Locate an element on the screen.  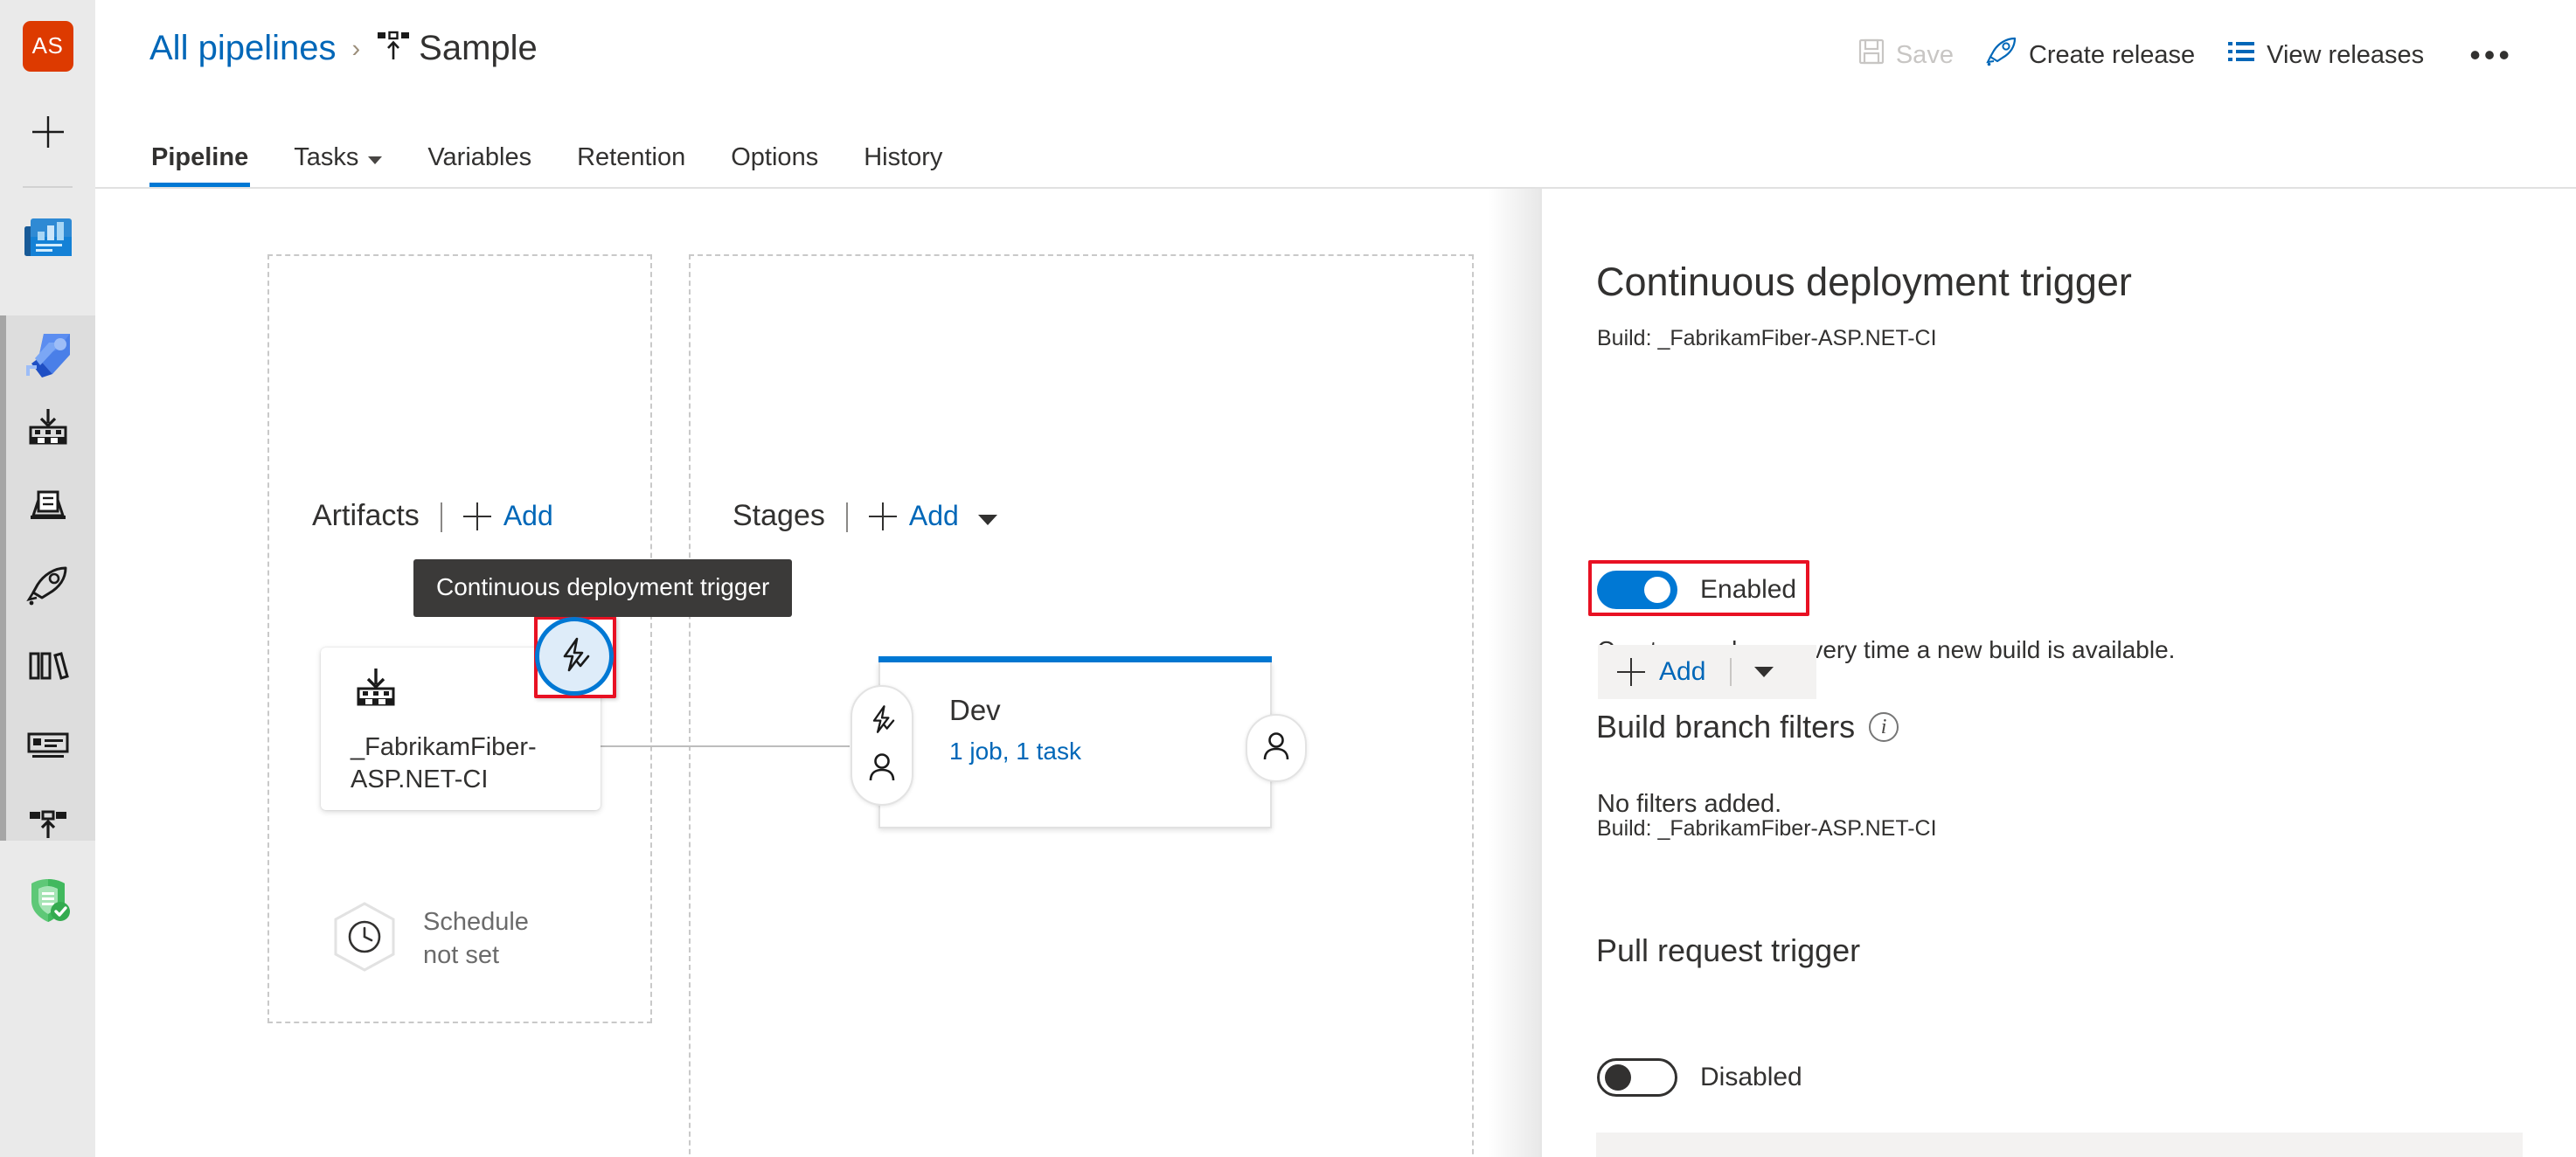
continuous-deployment-trigger-button is located at coordinates (574, 656).